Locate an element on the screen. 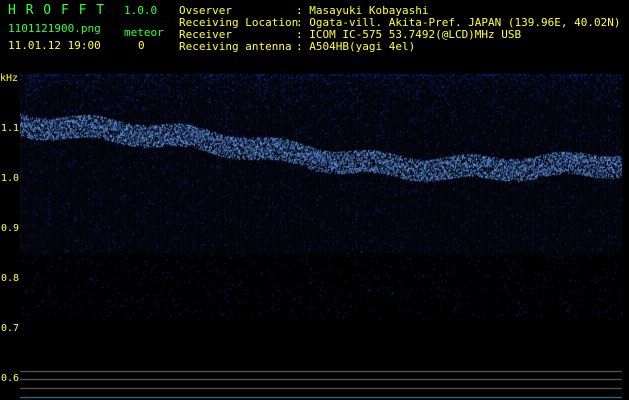 The height and width of the screenshot is (400, 629). meteor-count: 0 is located at coordinates (141, 45).